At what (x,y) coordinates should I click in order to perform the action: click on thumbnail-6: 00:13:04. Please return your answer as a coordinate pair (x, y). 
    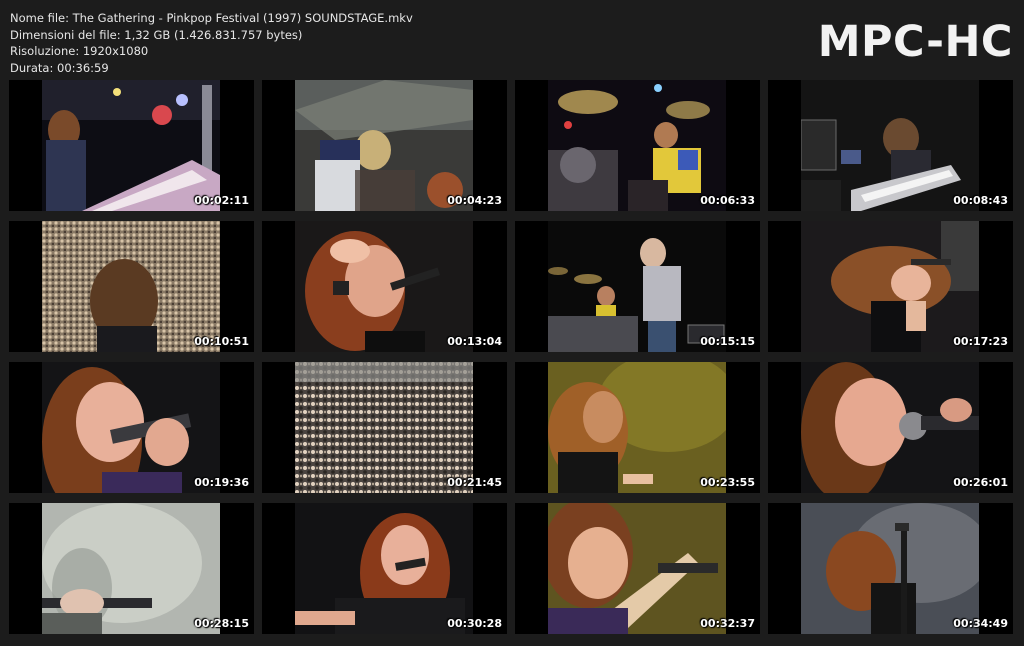
    Looking at the image, I should click on (384, 286).